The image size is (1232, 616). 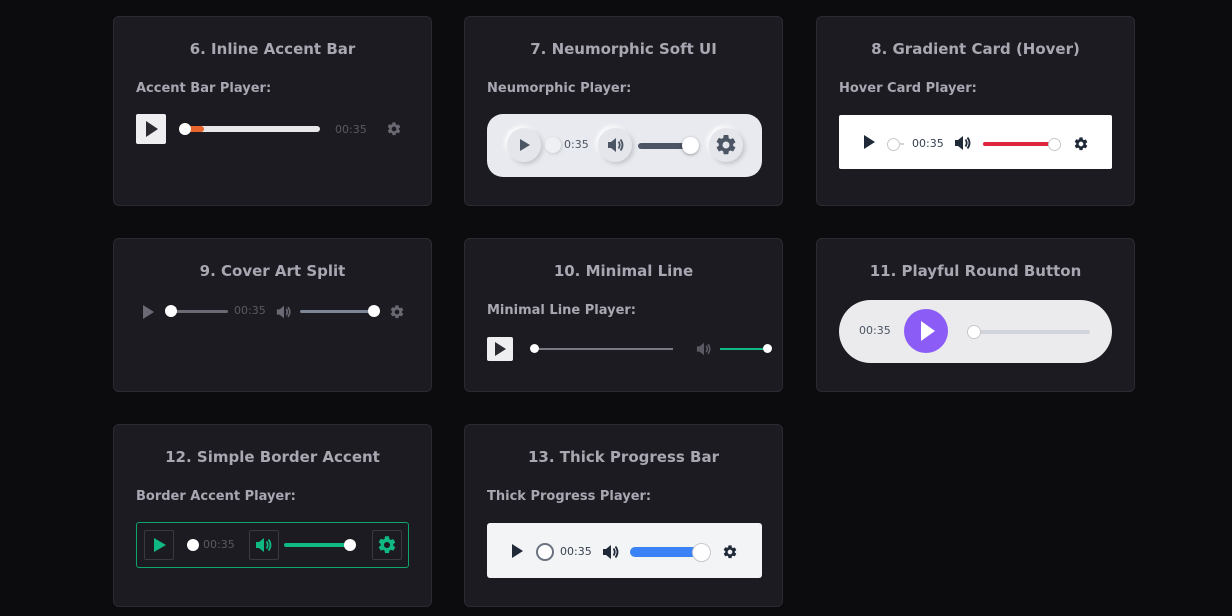 What do you see at coordinates (561, 310) in the screenshot?
I see `player-label: Minimal Line Player:` at bounding box center [561, 310].